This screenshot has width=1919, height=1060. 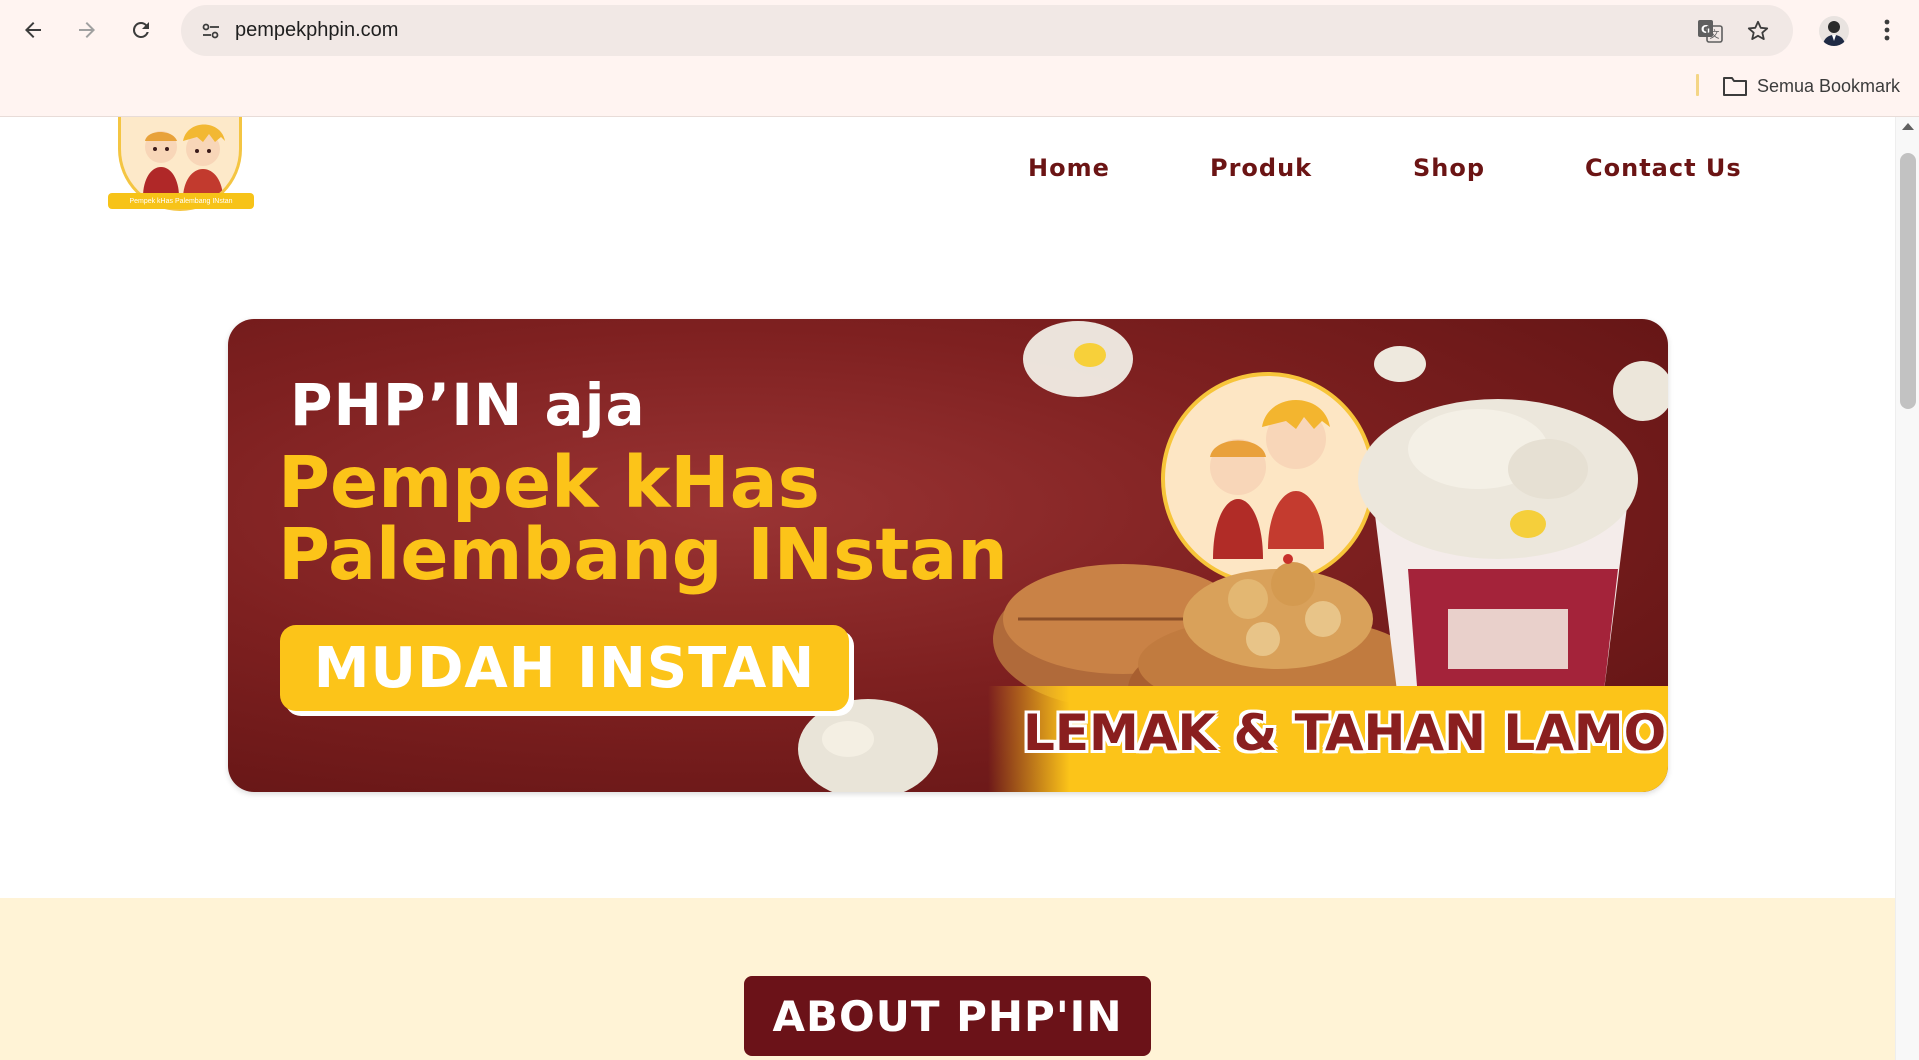 I want to click on logo-tagline: Pempek kHas Palembang INstan, so click(x=181, y=201).